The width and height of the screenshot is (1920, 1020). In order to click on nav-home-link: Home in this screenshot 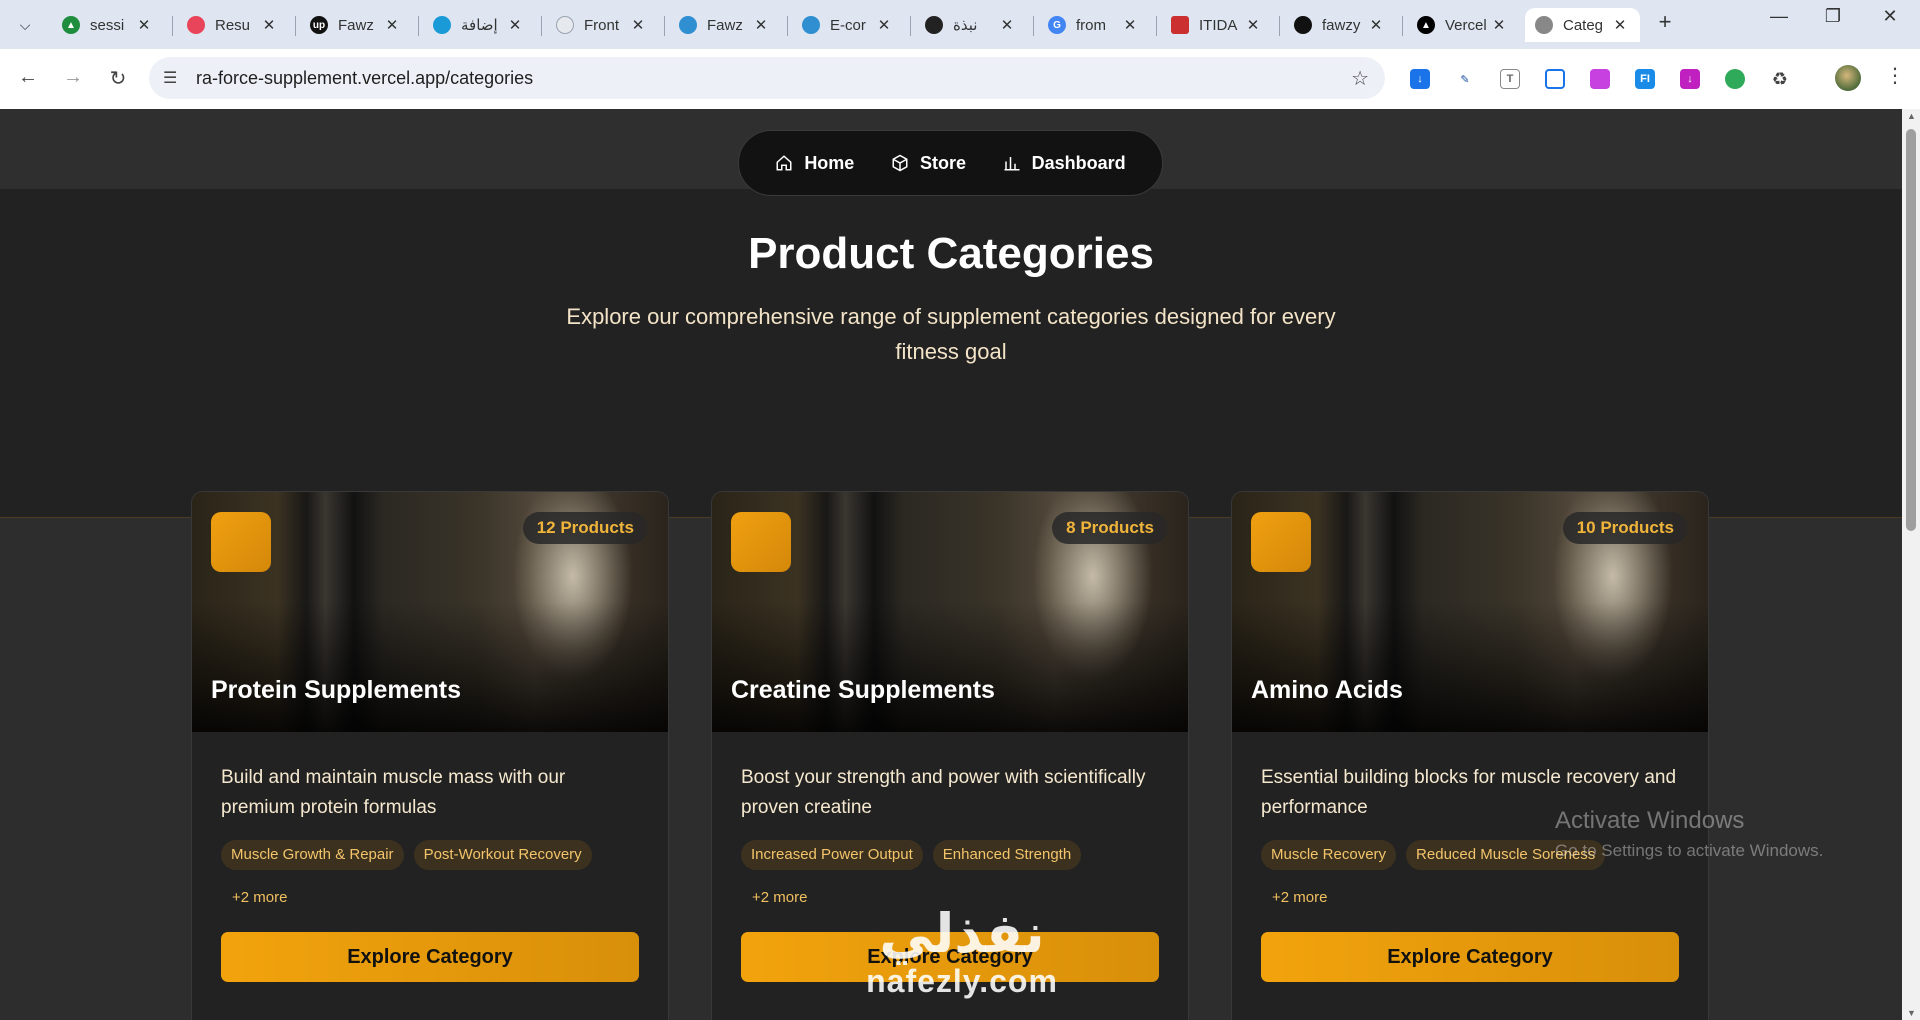, I will do `click(814, 163)`.